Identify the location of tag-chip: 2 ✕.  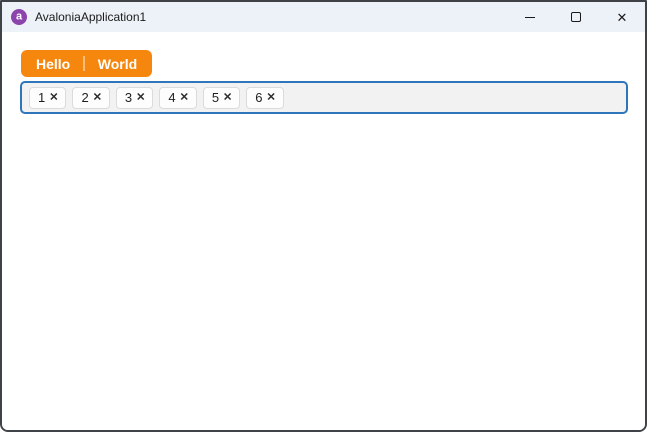
(91, 97).